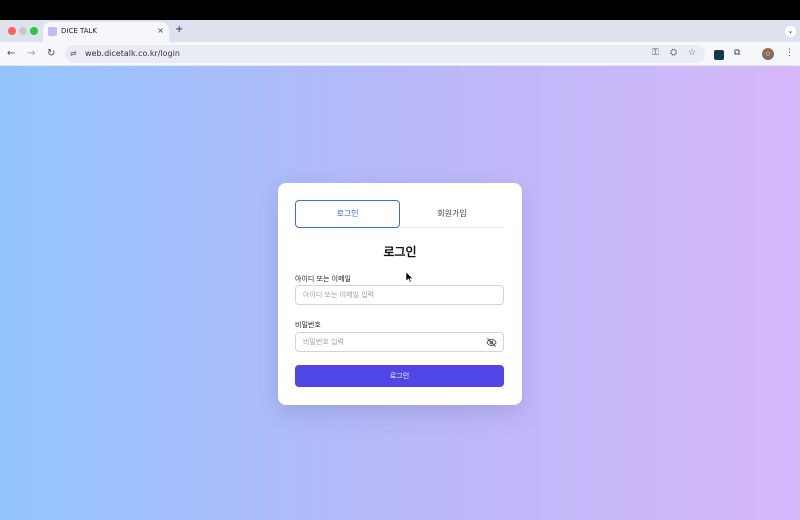 Image resolution: width=800 pixels, height=520 pixels. Describe the element at coordinates (12, 31) in the screenshot. I see `close-window-button` at that location.